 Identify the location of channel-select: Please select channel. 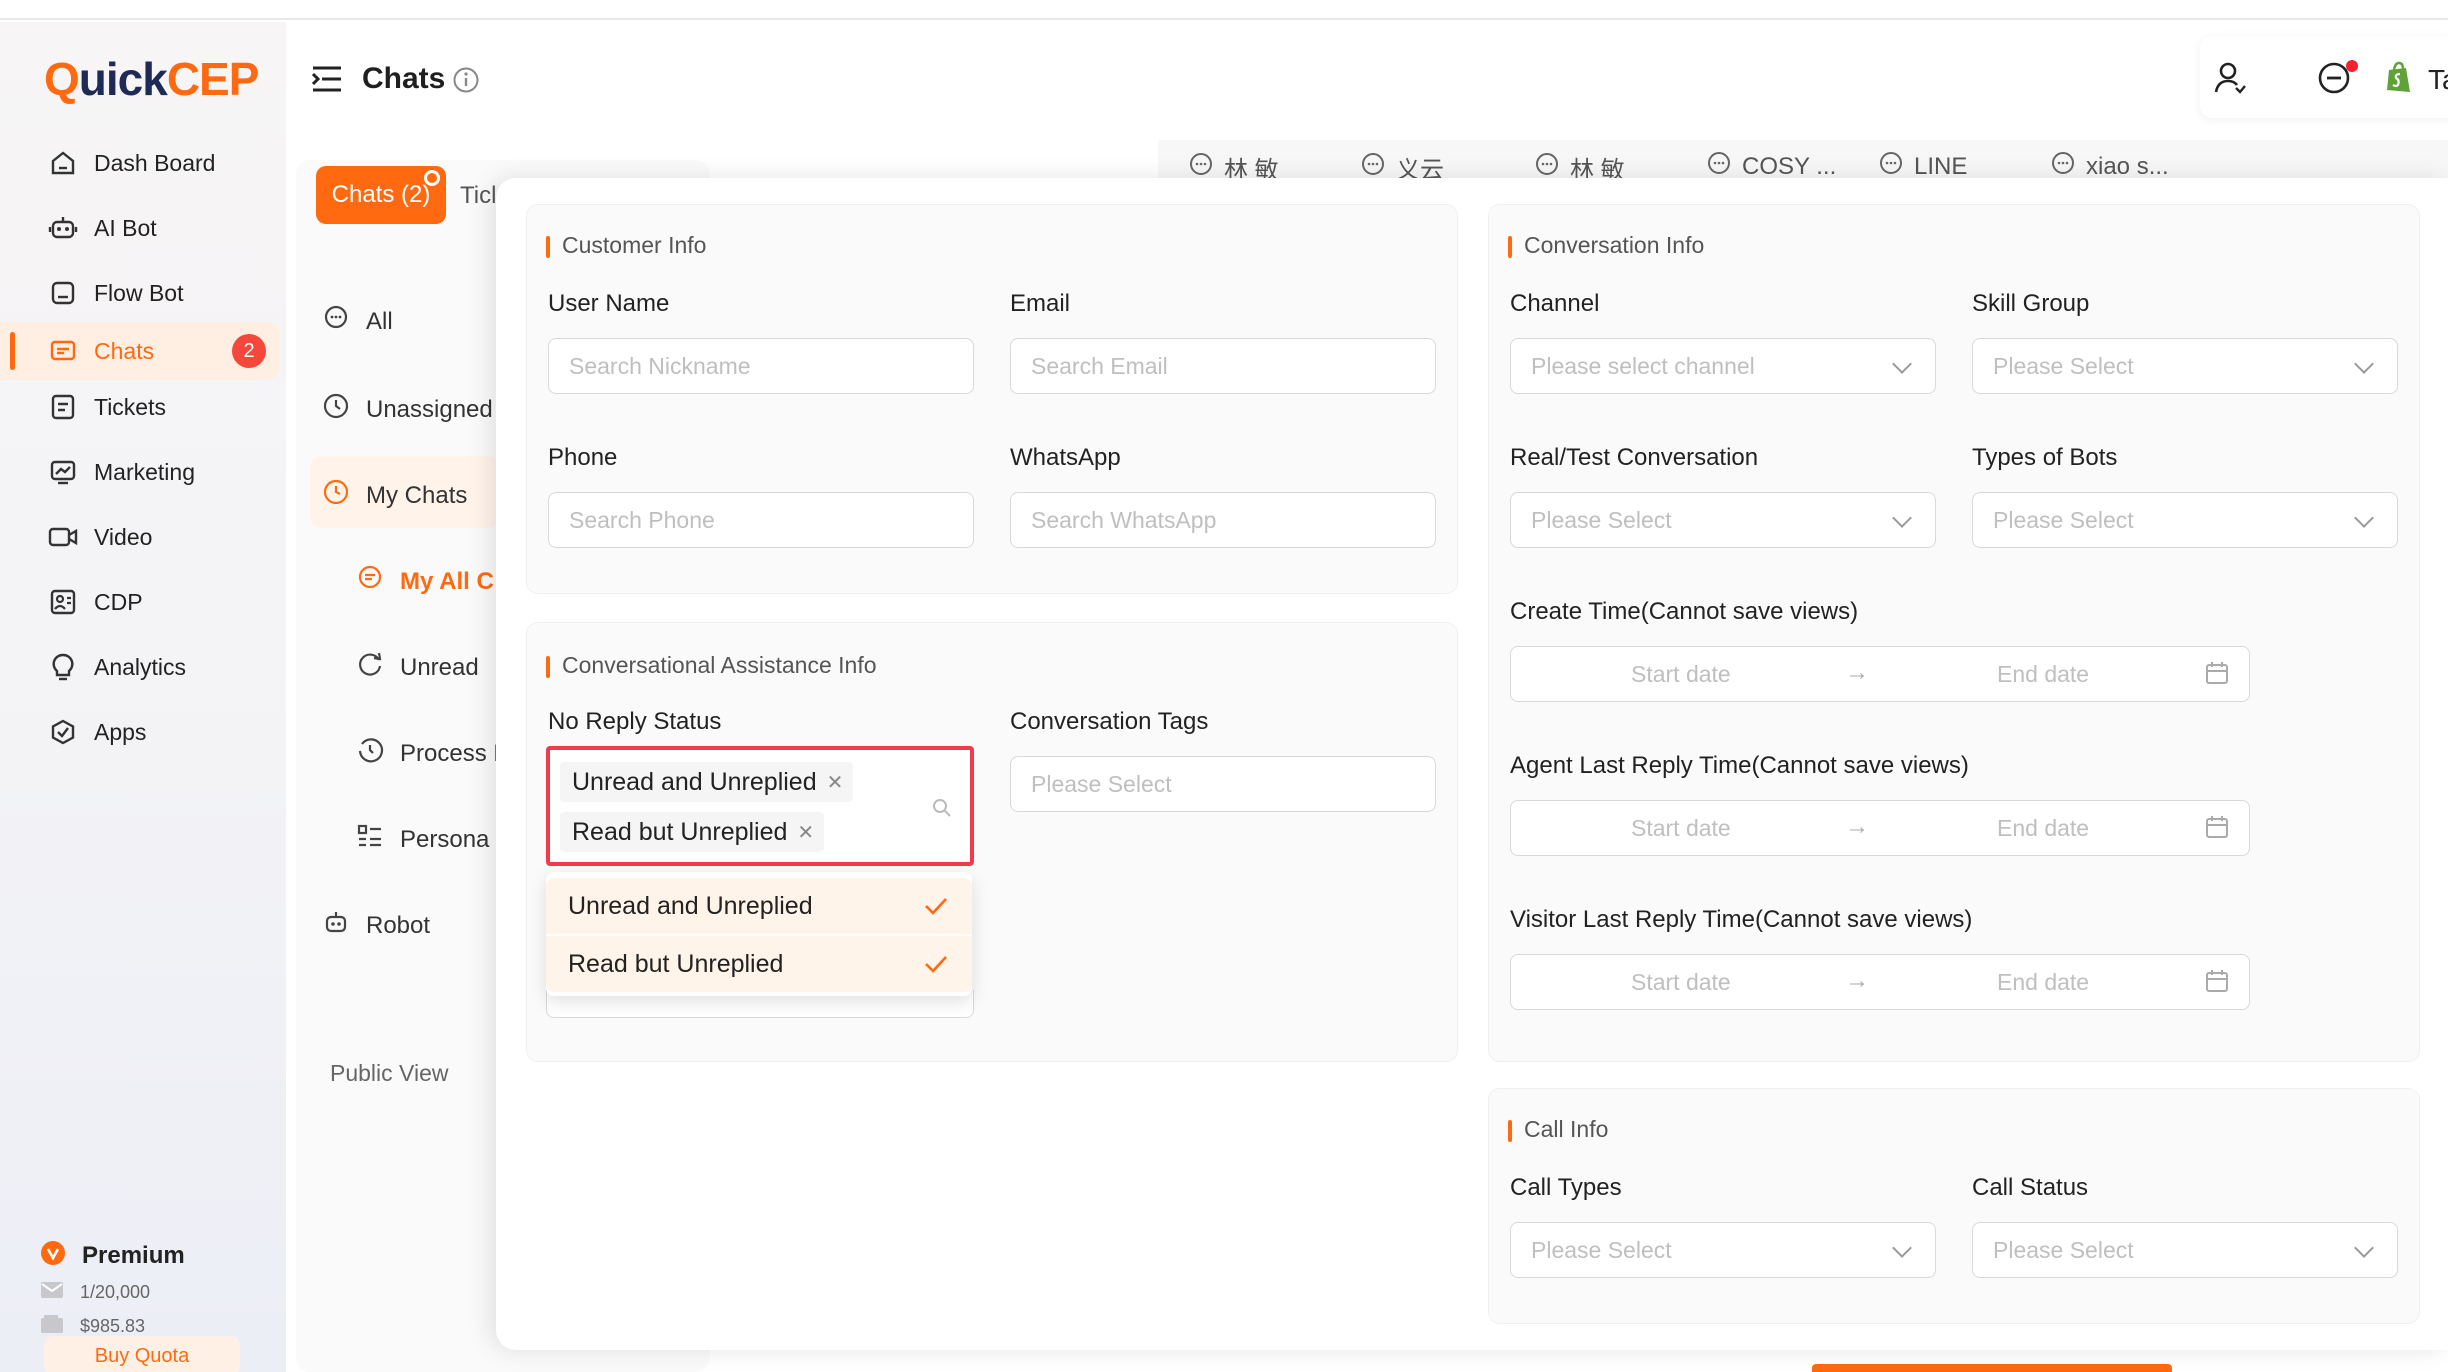
(1723, 366).